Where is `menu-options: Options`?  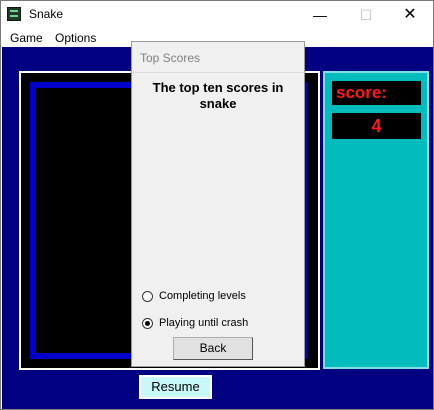 menu-options: Options is located at coordinates (75, 38).